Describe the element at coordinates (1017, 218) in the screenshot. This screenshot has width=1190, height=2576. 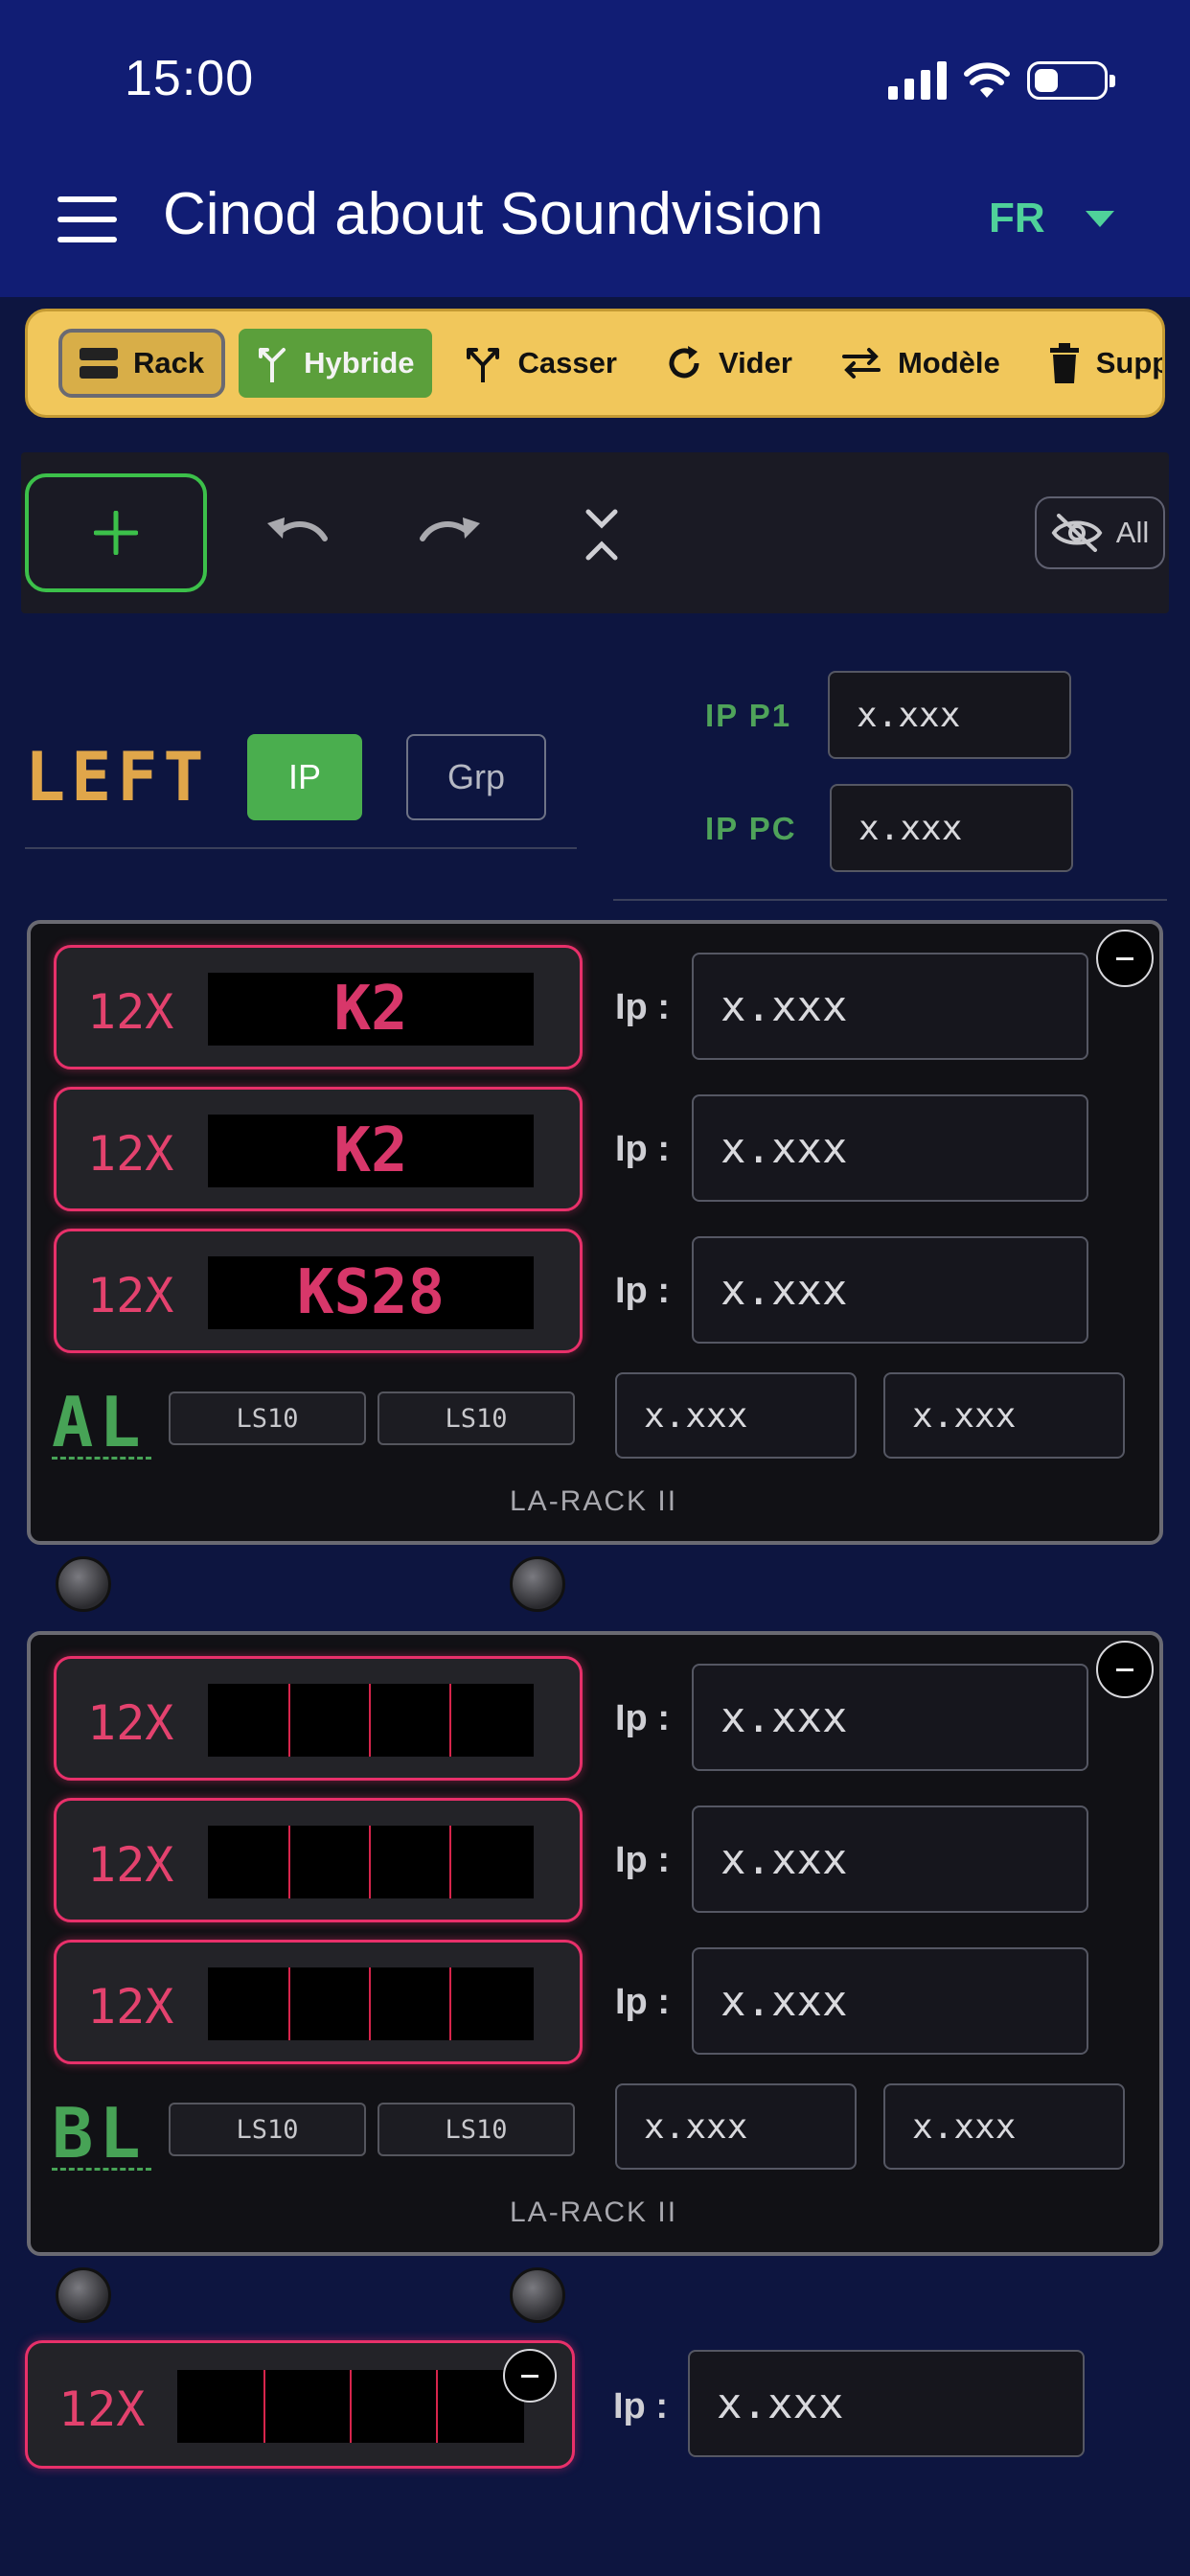
I see `language-select: FR` at that location.